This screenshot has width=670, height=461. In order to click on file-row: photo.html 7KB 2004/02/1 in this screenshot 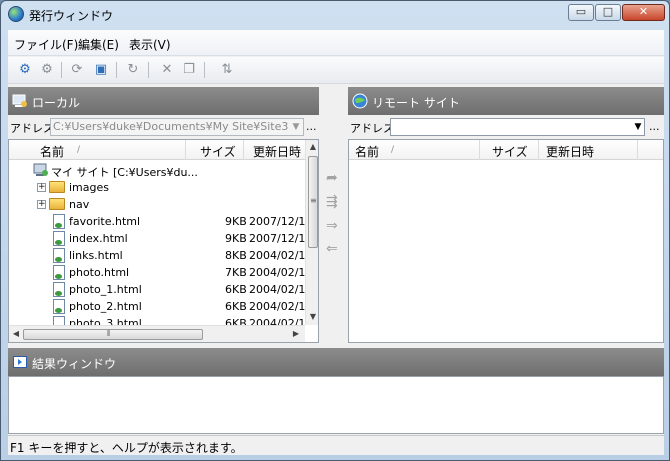, I will do `click(157, 272)`.